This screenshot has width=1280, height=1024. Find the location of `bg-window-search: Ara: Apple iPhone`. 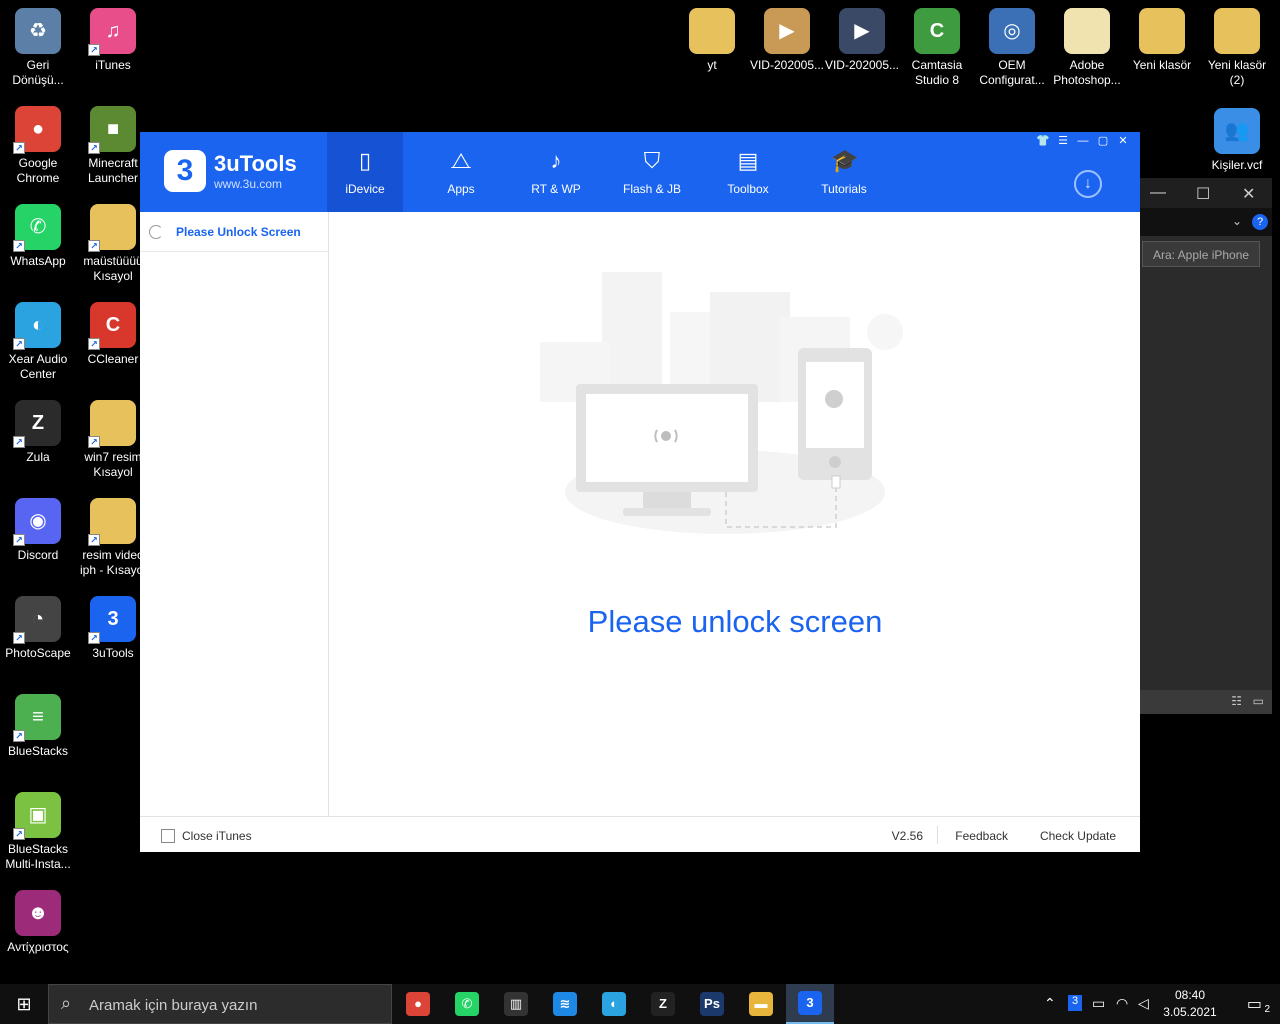

bg-window-search: Ara: Apple iPhone is located at coordinates (1201, 254).